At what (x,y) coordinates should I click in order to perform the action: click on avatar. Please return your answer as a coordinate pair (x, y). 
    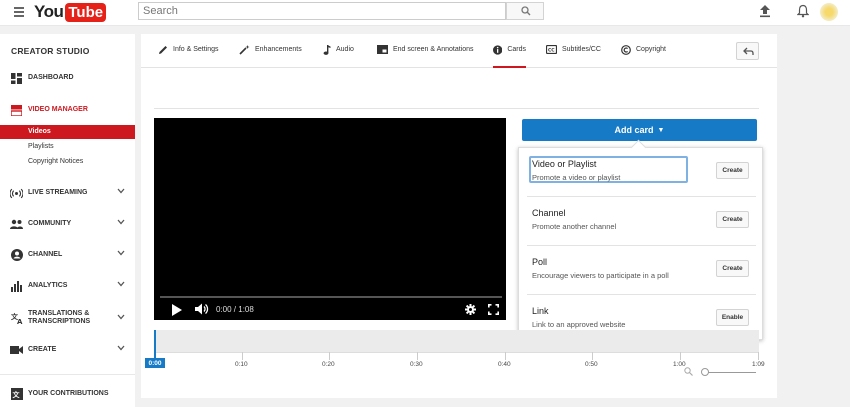
    Looking at the image, I should click on (829, 12).